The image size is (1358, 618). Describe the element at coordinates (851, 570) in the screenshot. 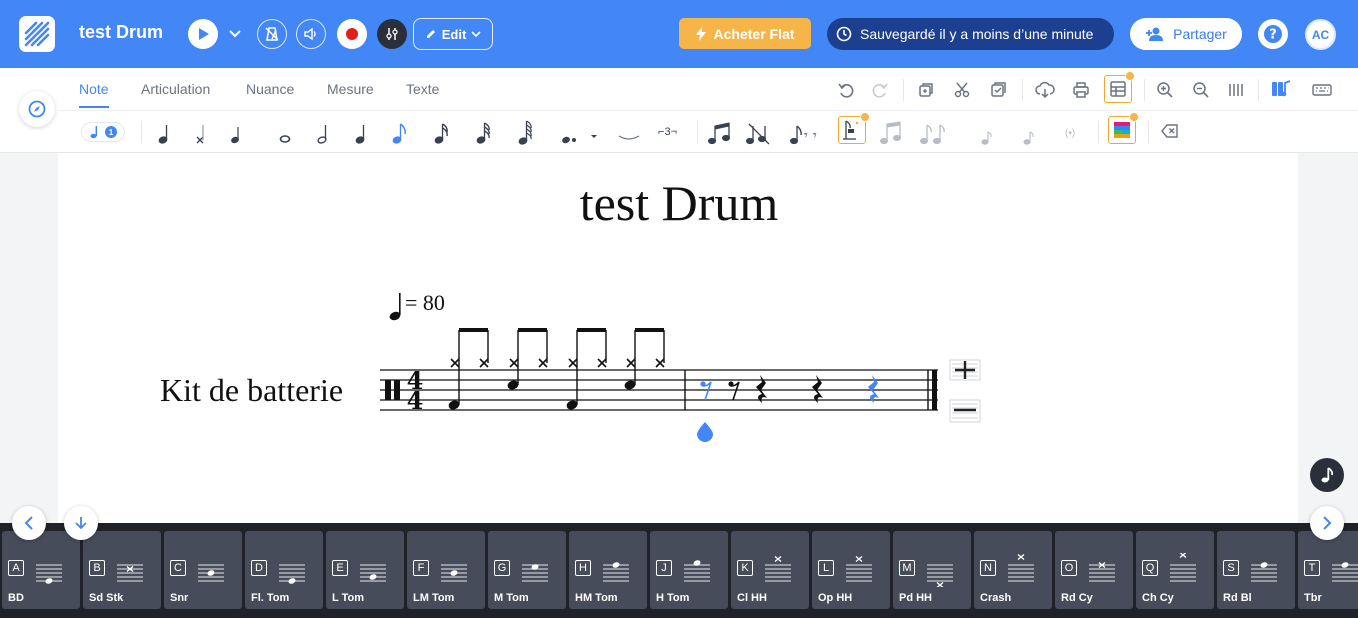

I see `drum-key: L Op HH` at that location.